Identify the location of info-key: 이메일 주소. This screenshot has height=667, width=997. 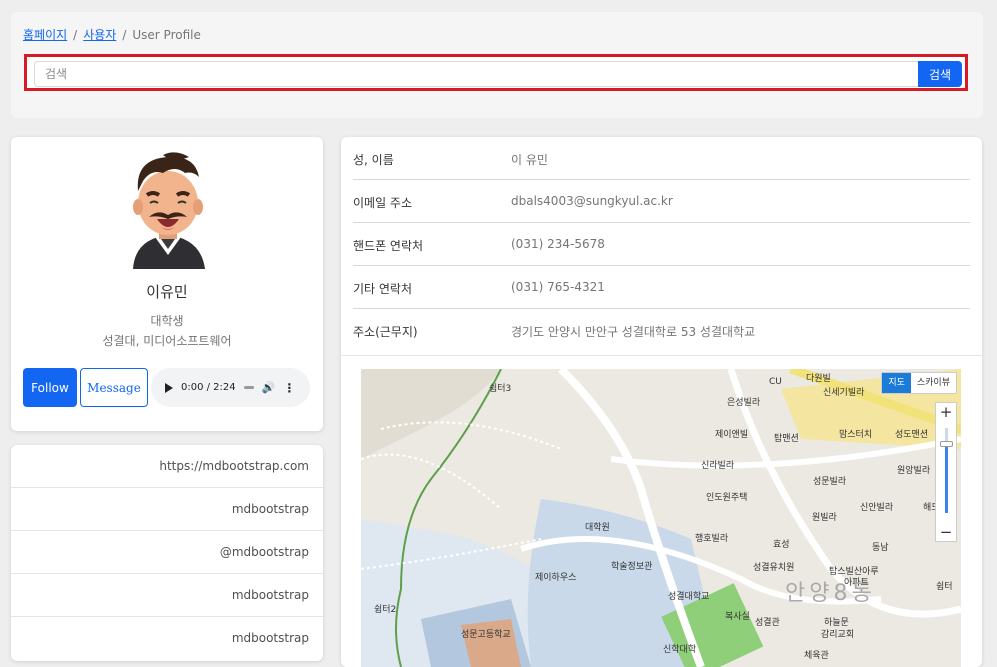
(383, 203).